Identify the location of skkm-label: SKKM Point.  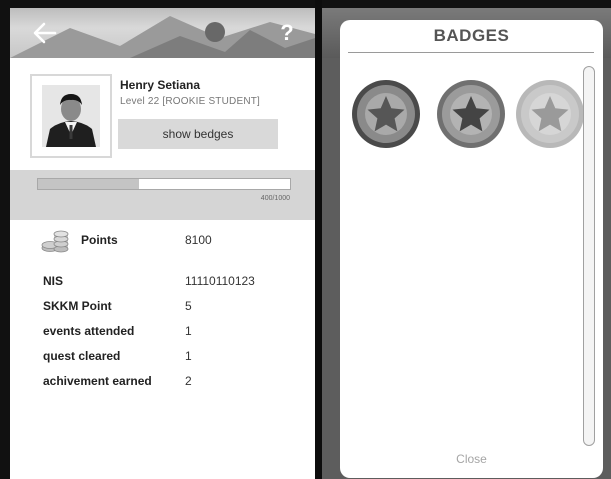
(77, 306).